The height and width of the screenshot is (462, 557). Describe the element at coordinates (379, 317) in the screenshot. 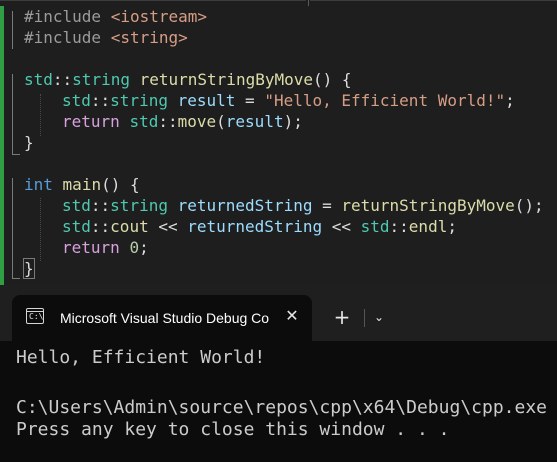

I see `chevron-down-icon: ⌄` at that location.